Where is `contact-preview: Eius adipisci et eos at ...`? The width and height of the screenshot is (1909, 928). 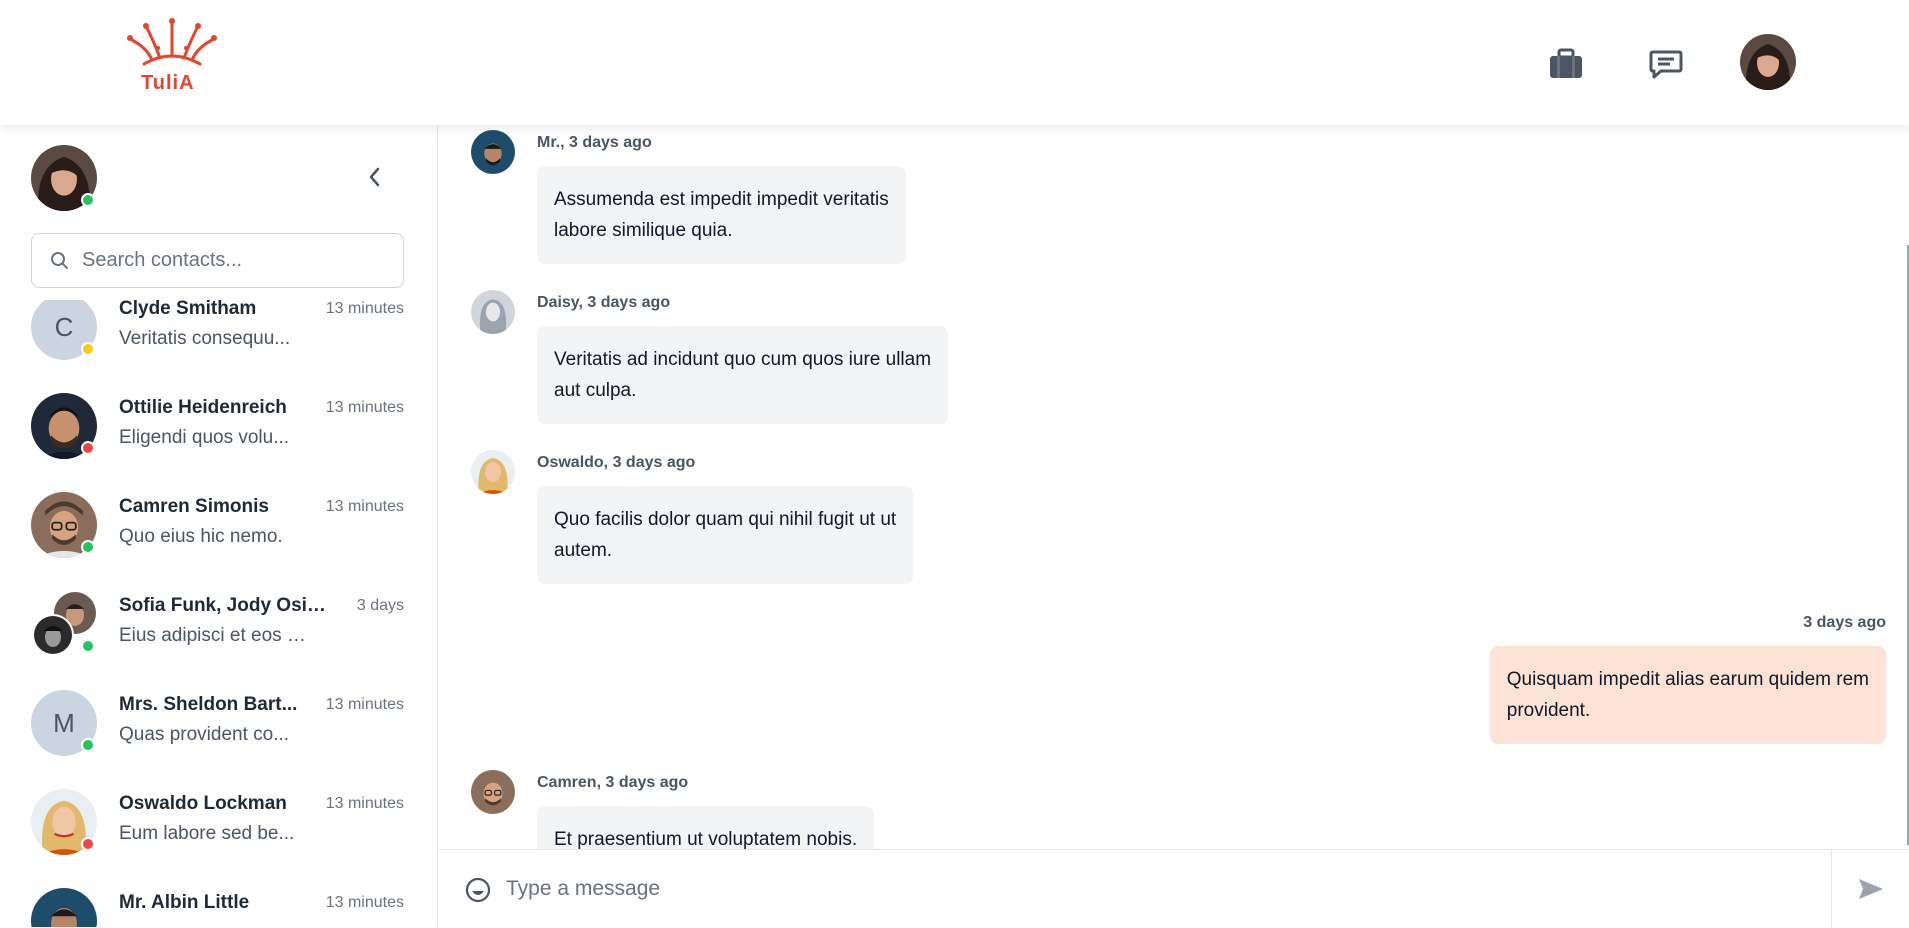 contact-preview: Eius adipisci et eos at ... is located at coordinates (214, 635).